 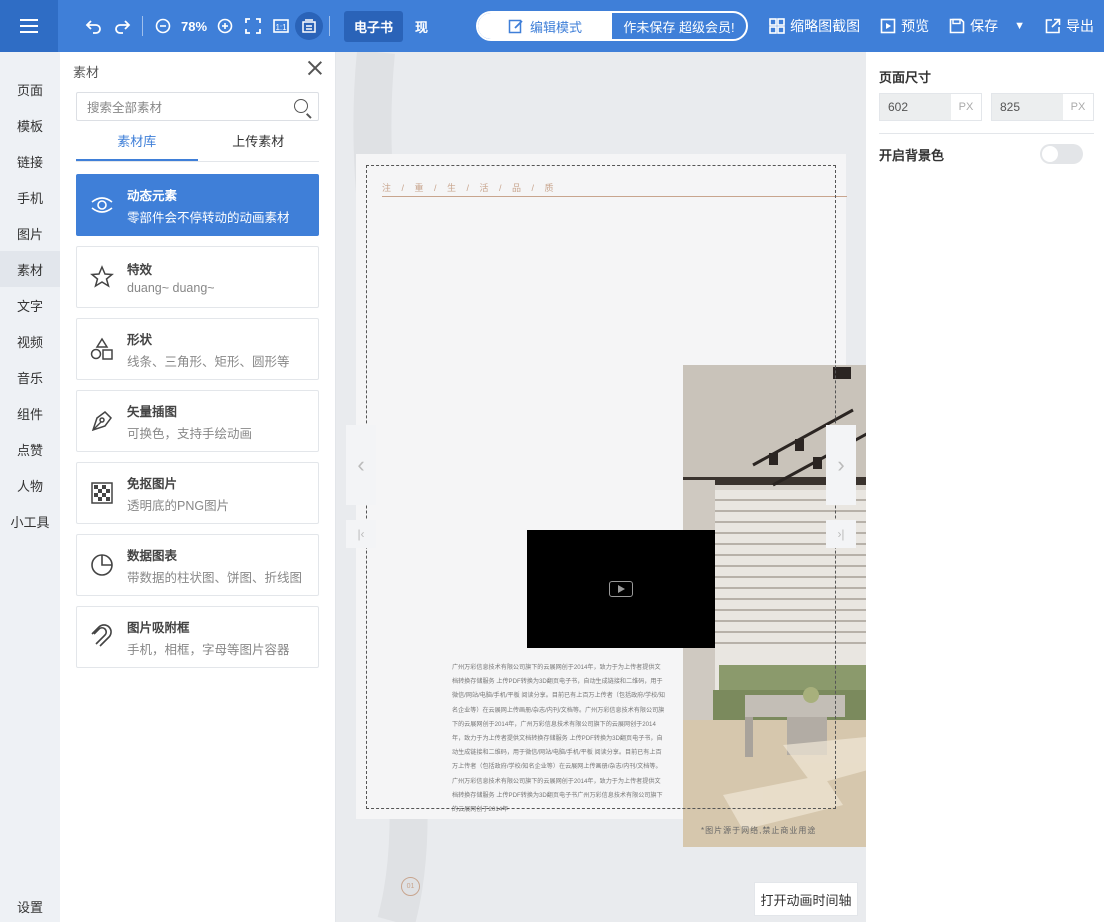 I want to click on material-tabs: 素材库 上传素材, so click(x=197, y=147).